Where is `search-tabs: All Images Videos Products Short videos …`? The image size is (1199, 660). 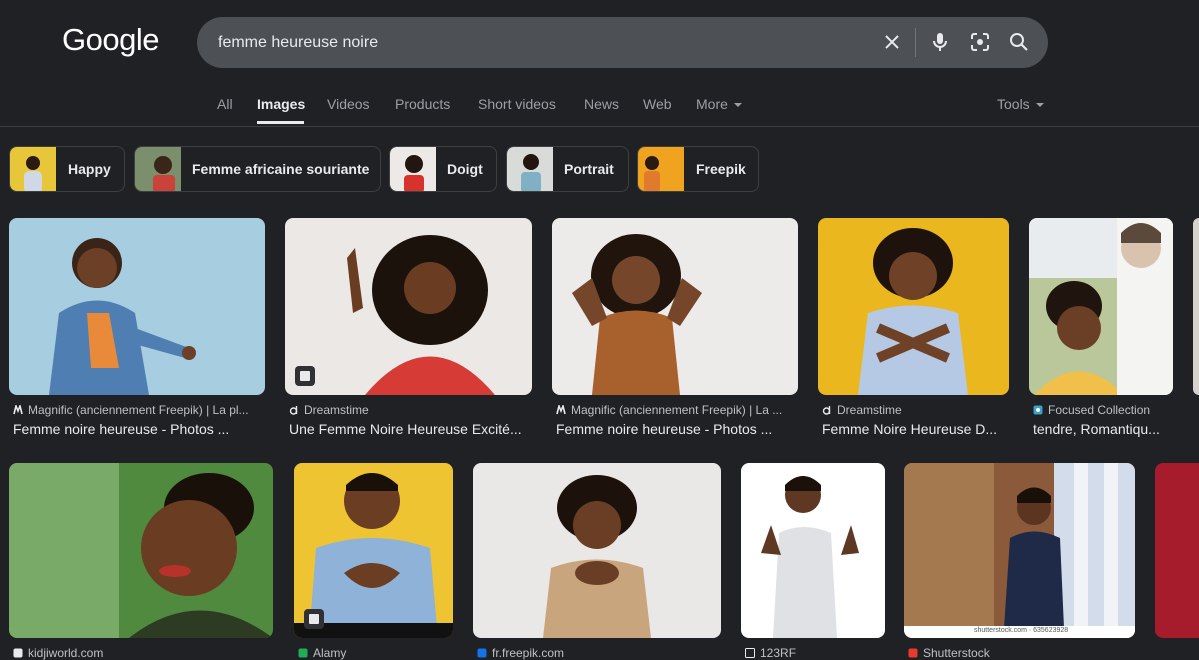
search-tabs: All Images Videos Products Short videos … is located at coordinates (599, 109).